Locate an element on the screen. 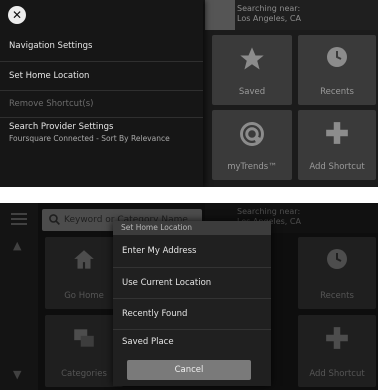 The image size is (378, 390). searching-near-label: Searching near: is located at coordinates (269, 8).